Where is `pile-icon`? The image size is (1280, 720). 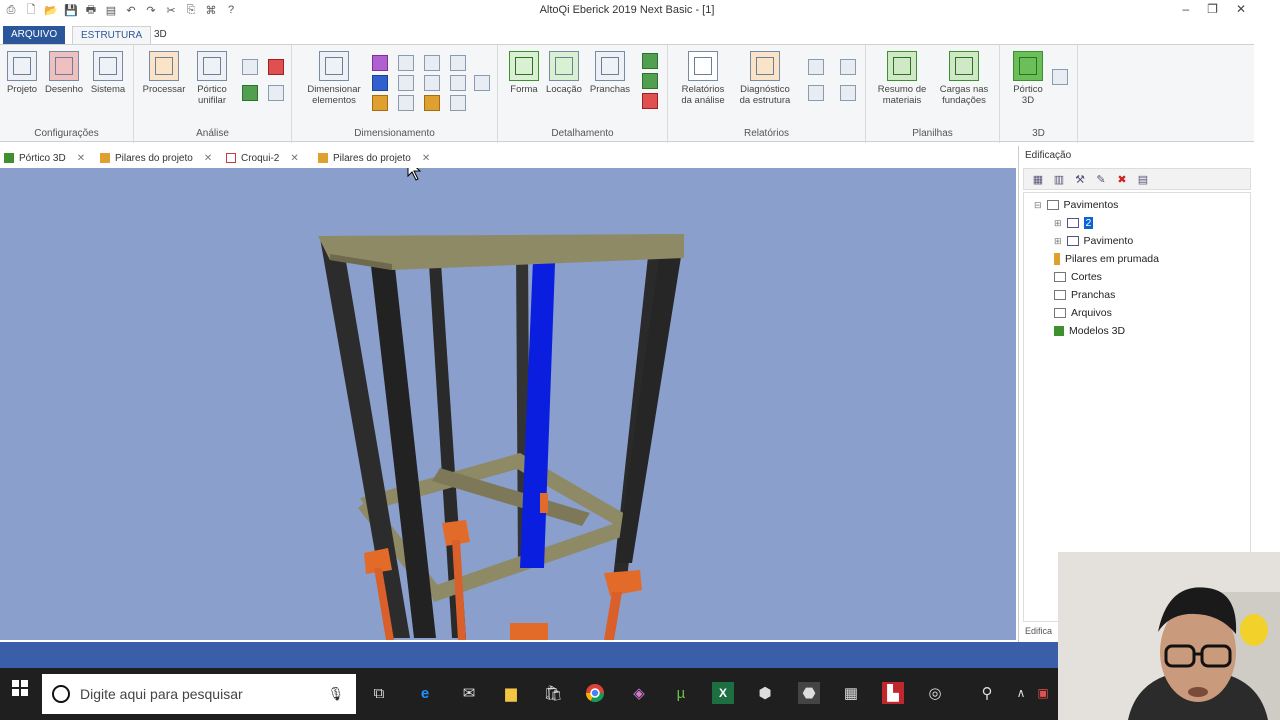 pile-icon is located at coordinates (432, 103).